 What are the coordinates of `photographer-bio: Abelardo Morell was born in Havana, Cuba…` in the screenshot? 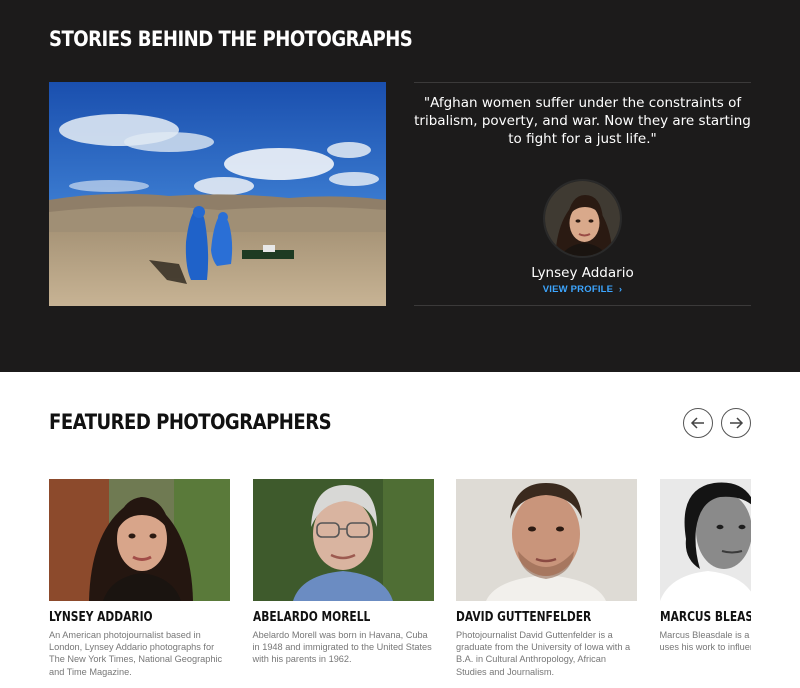 It's located at (342, 647).